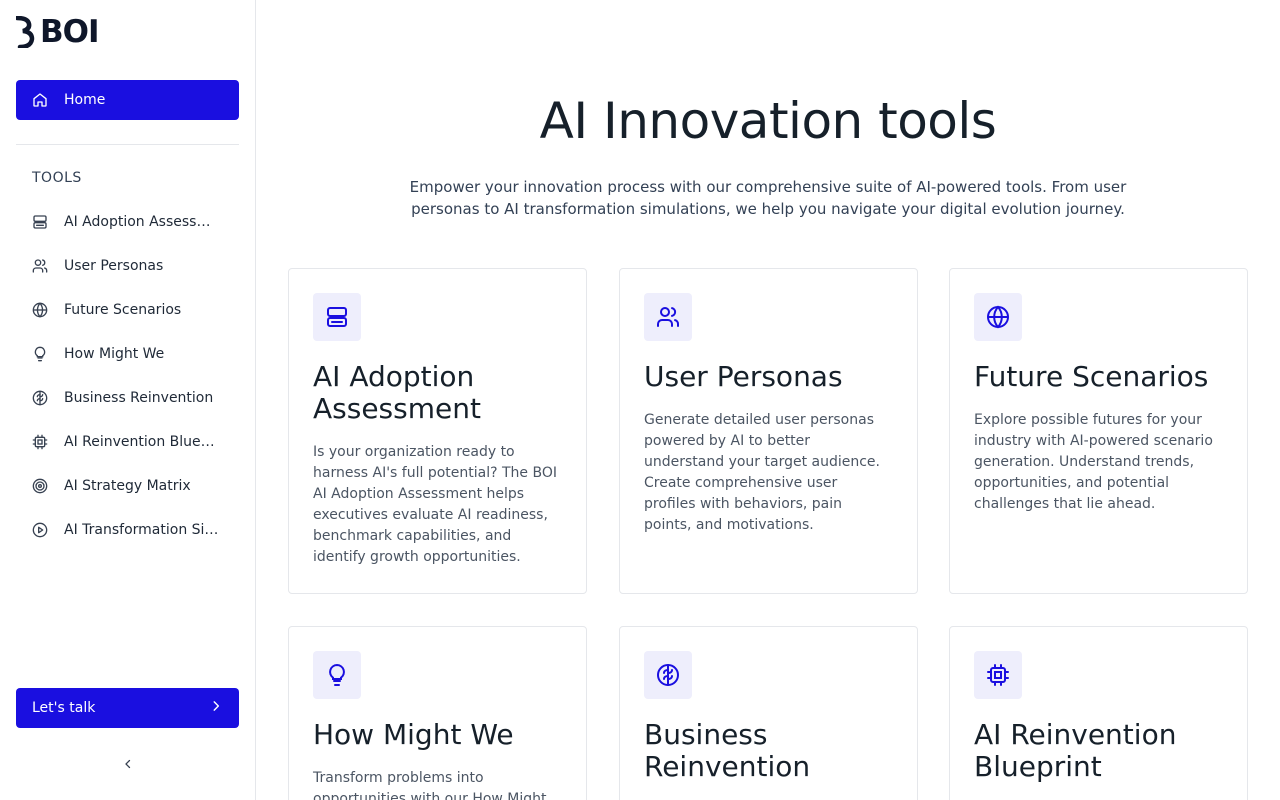  I want to click on sidebar-item-label: How Might We, so click(114, 354).